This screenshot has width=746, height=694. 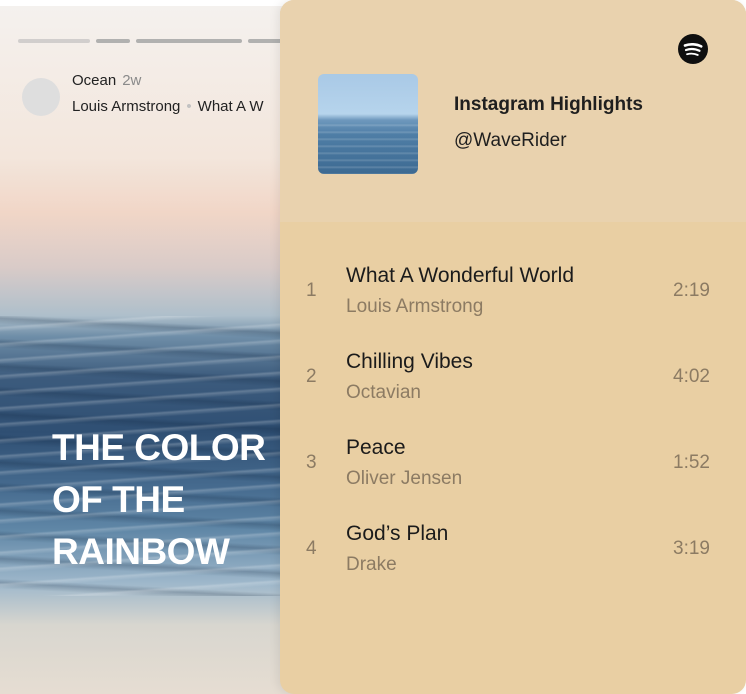 I want to click on track-duration: 4:02, so click(x=691, y=376).